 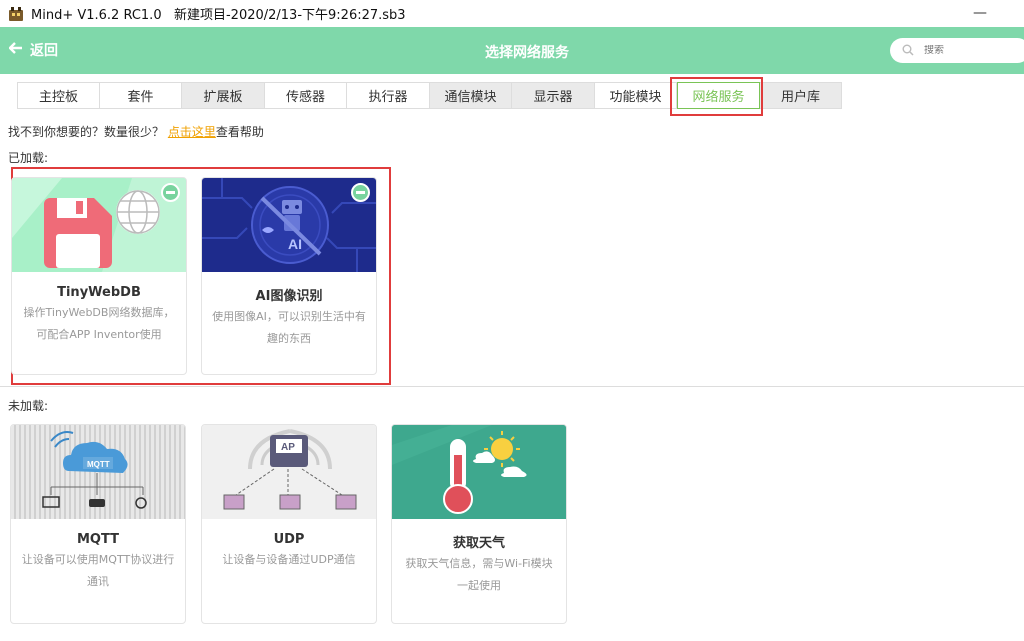 I want to click on card-description: 让设备与设备通过UDP通信, so click(x=289, y=559).